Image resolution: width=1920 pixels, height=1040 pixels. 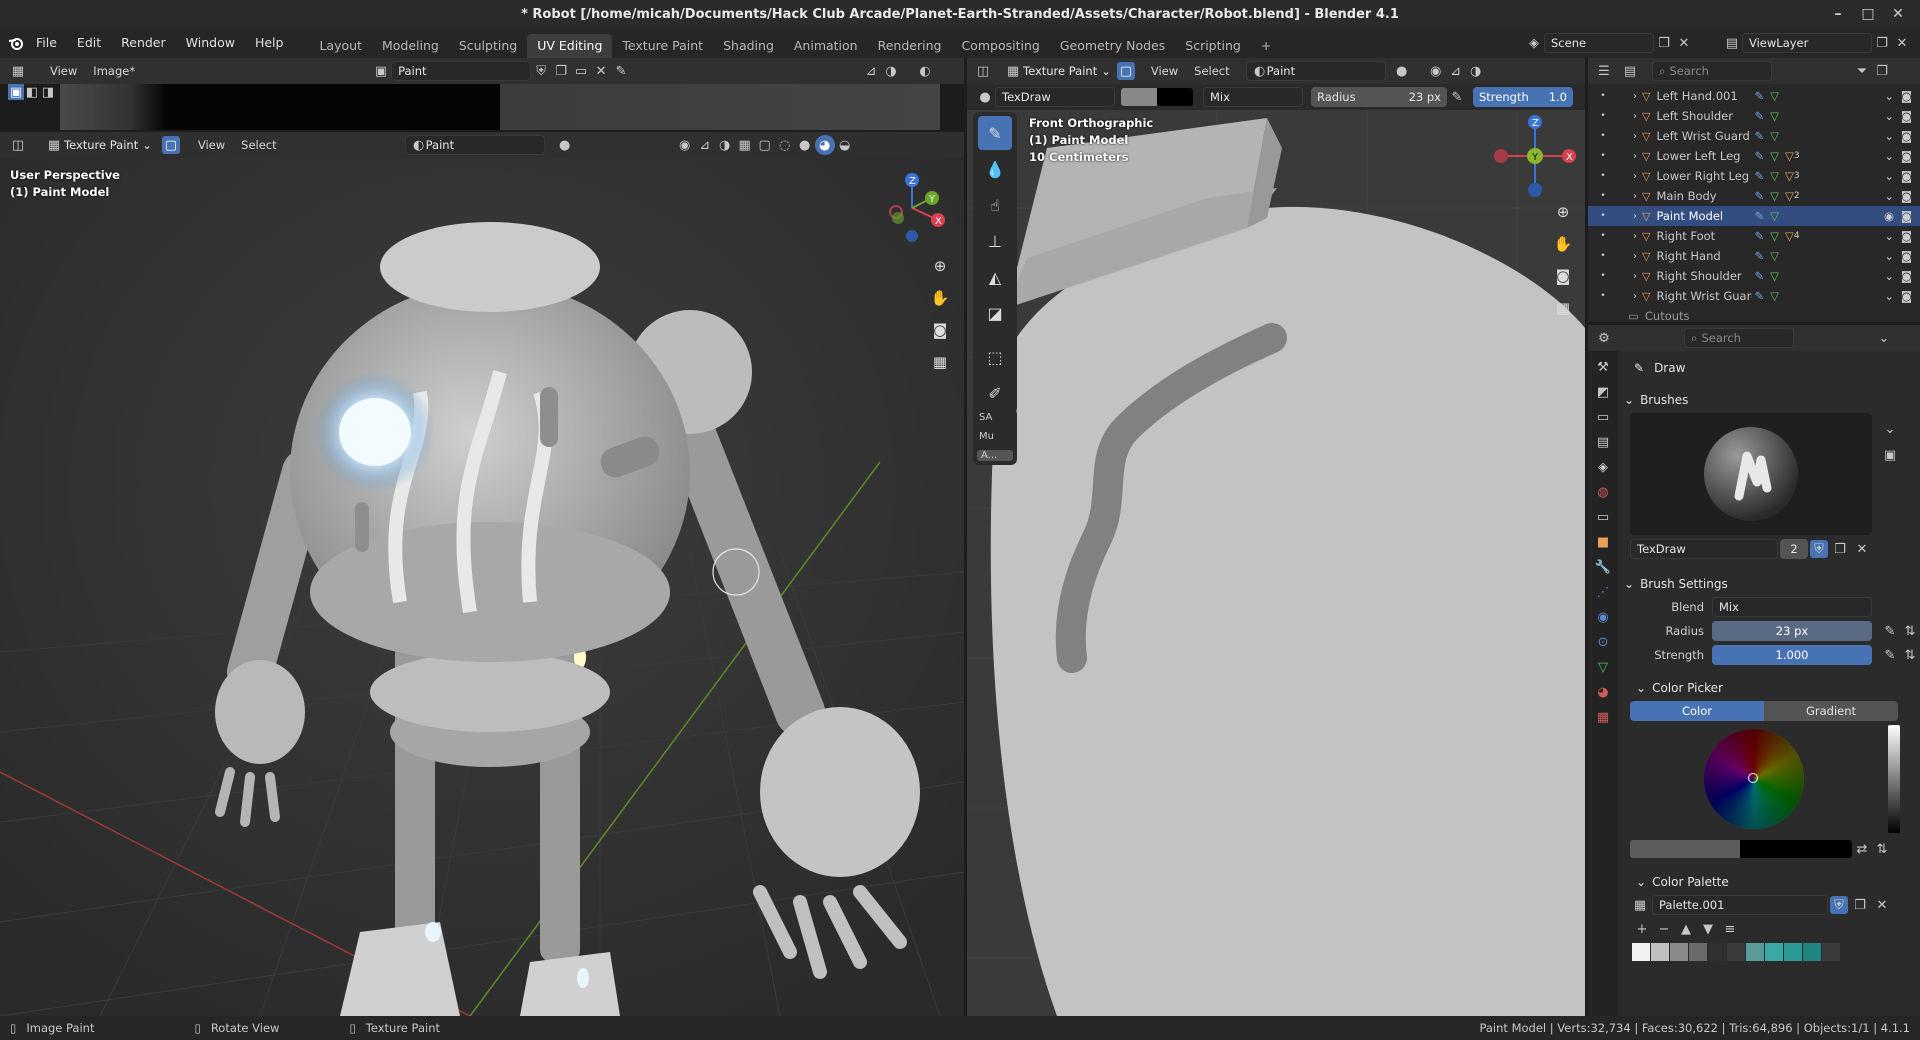 What do you see at coordinates (995, 133) in the screenshot?
I see `draw-brush-icon: ✎` at bounding box center [995, 133].